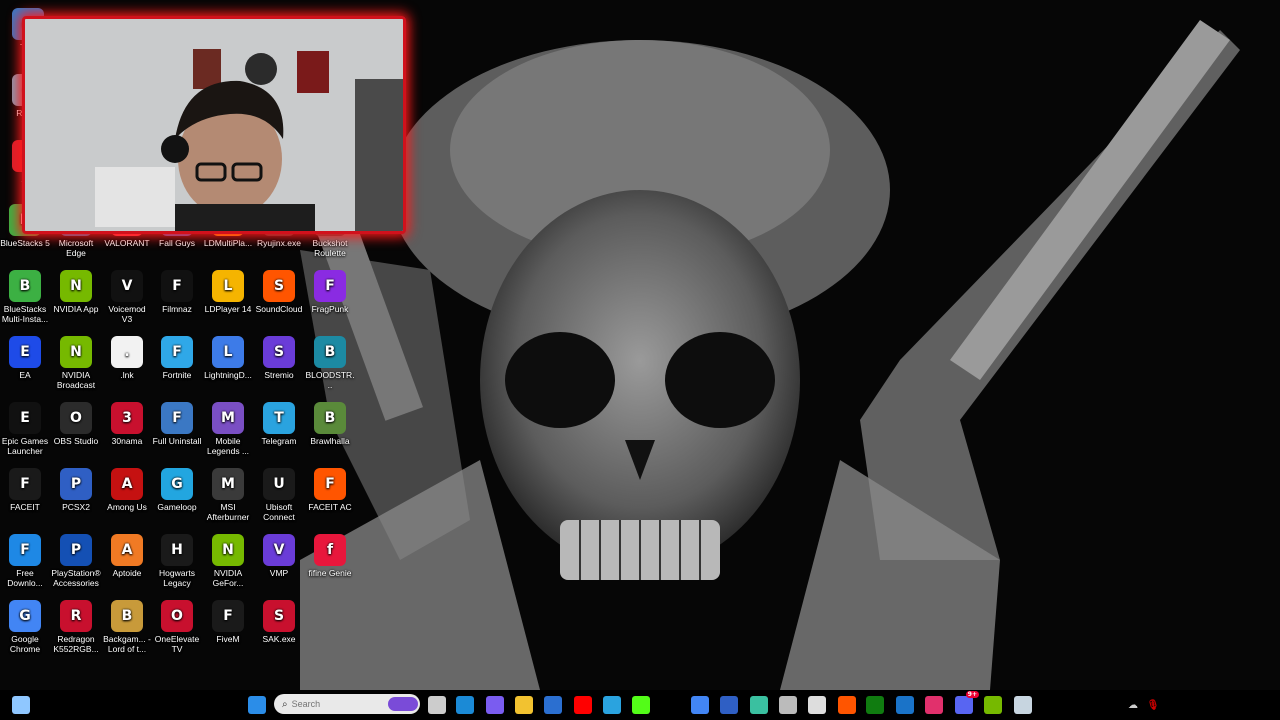 The width and height of the screenshot is (1280, 720). I want to click on desktop-icon-epic-games: E Epic Games Launcher, so click(25, 429).